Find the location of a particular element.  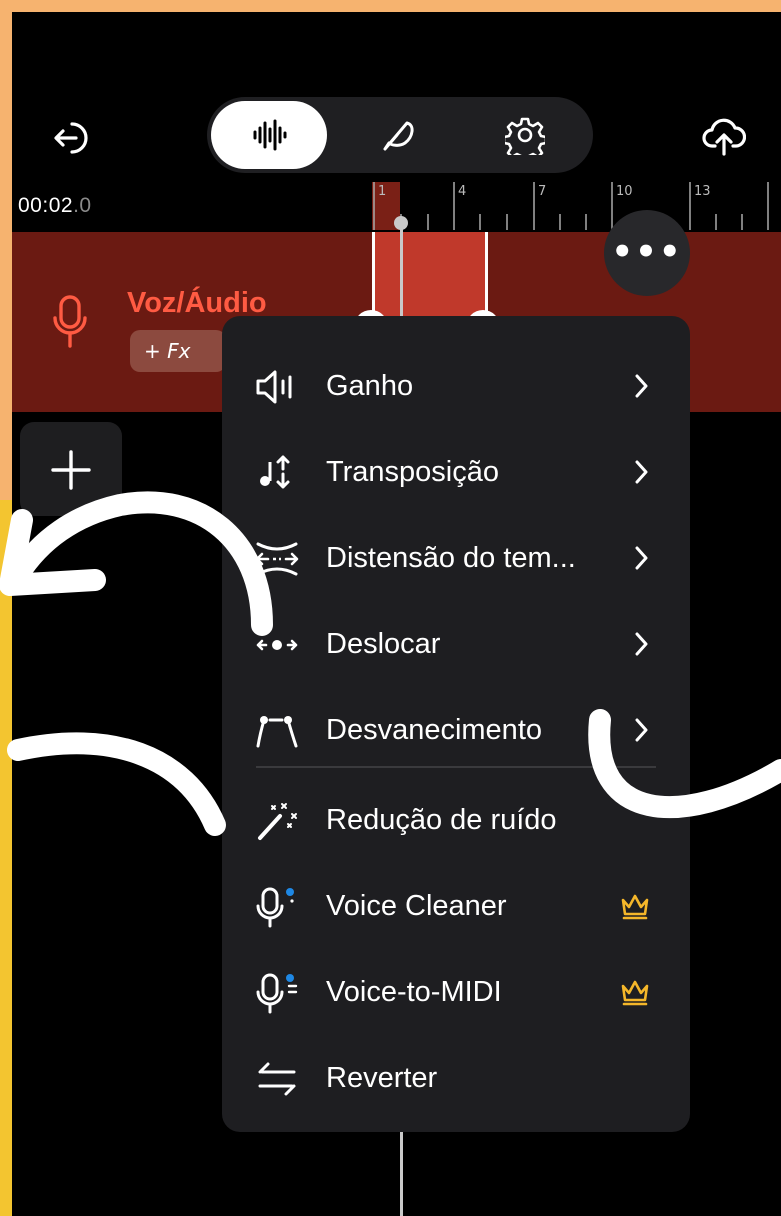

menu-item-voice-to-midi: Voice-to-MIDI is located at coordinates (456, 993).